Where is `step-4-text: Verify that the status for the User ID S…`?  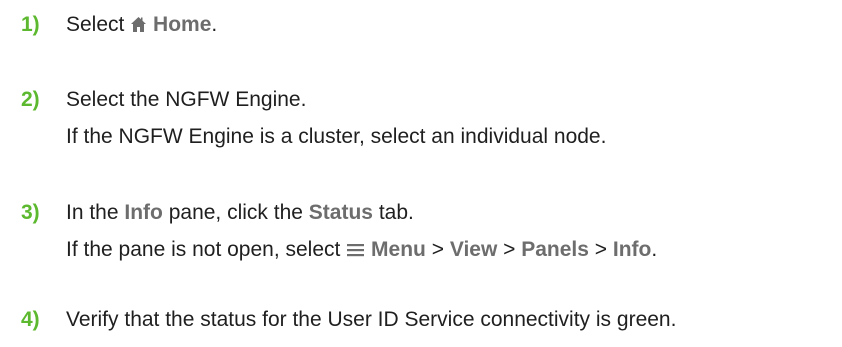
step-4-text: Verify that the status for the User ID S… is located at coordinates (371, 319).